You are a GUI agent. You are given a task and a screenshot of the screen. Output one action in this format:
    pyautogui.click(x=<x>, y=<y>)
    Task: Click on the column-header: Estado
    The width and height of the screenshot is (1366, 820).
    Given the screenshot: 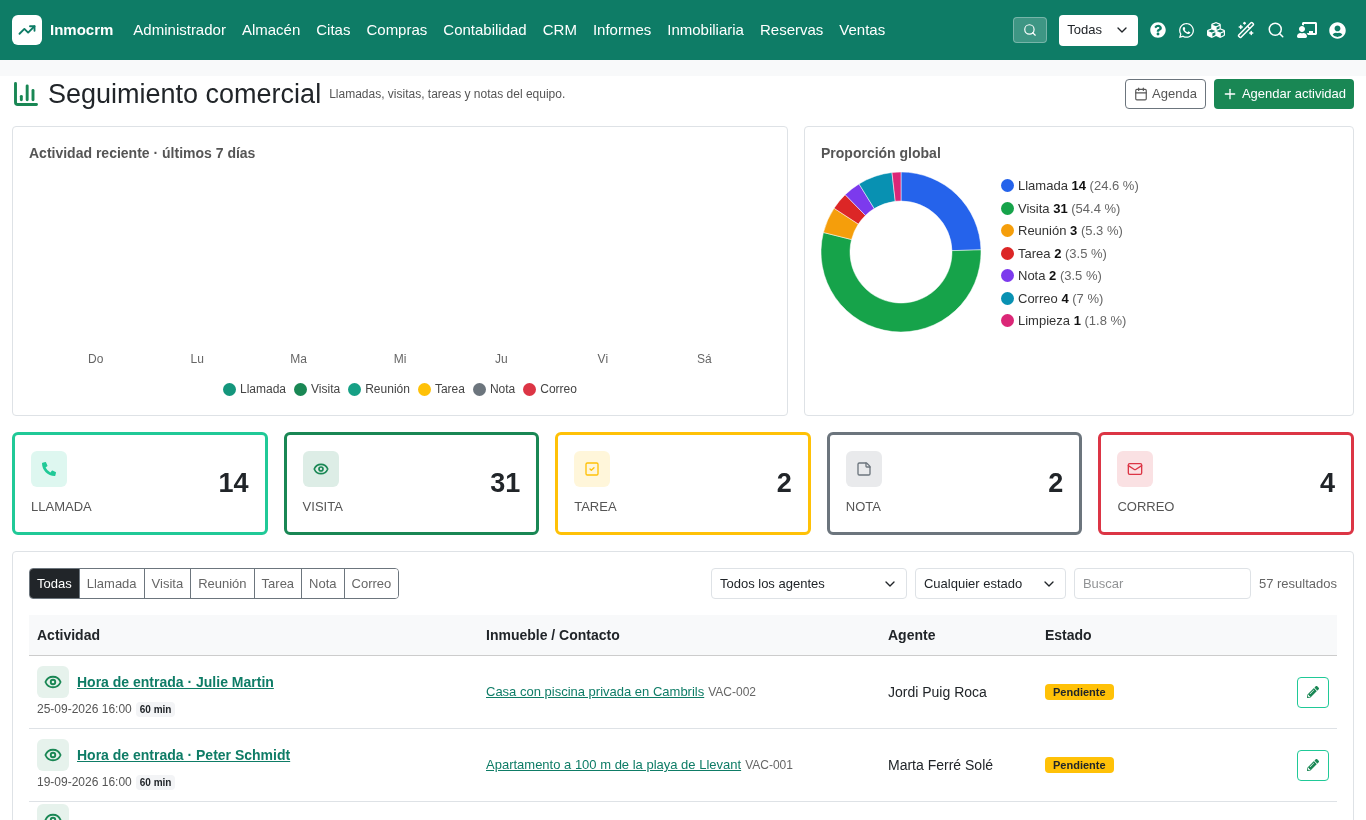 What is the action you would take?
    pyautogui.click(x=1068, y=635)
    